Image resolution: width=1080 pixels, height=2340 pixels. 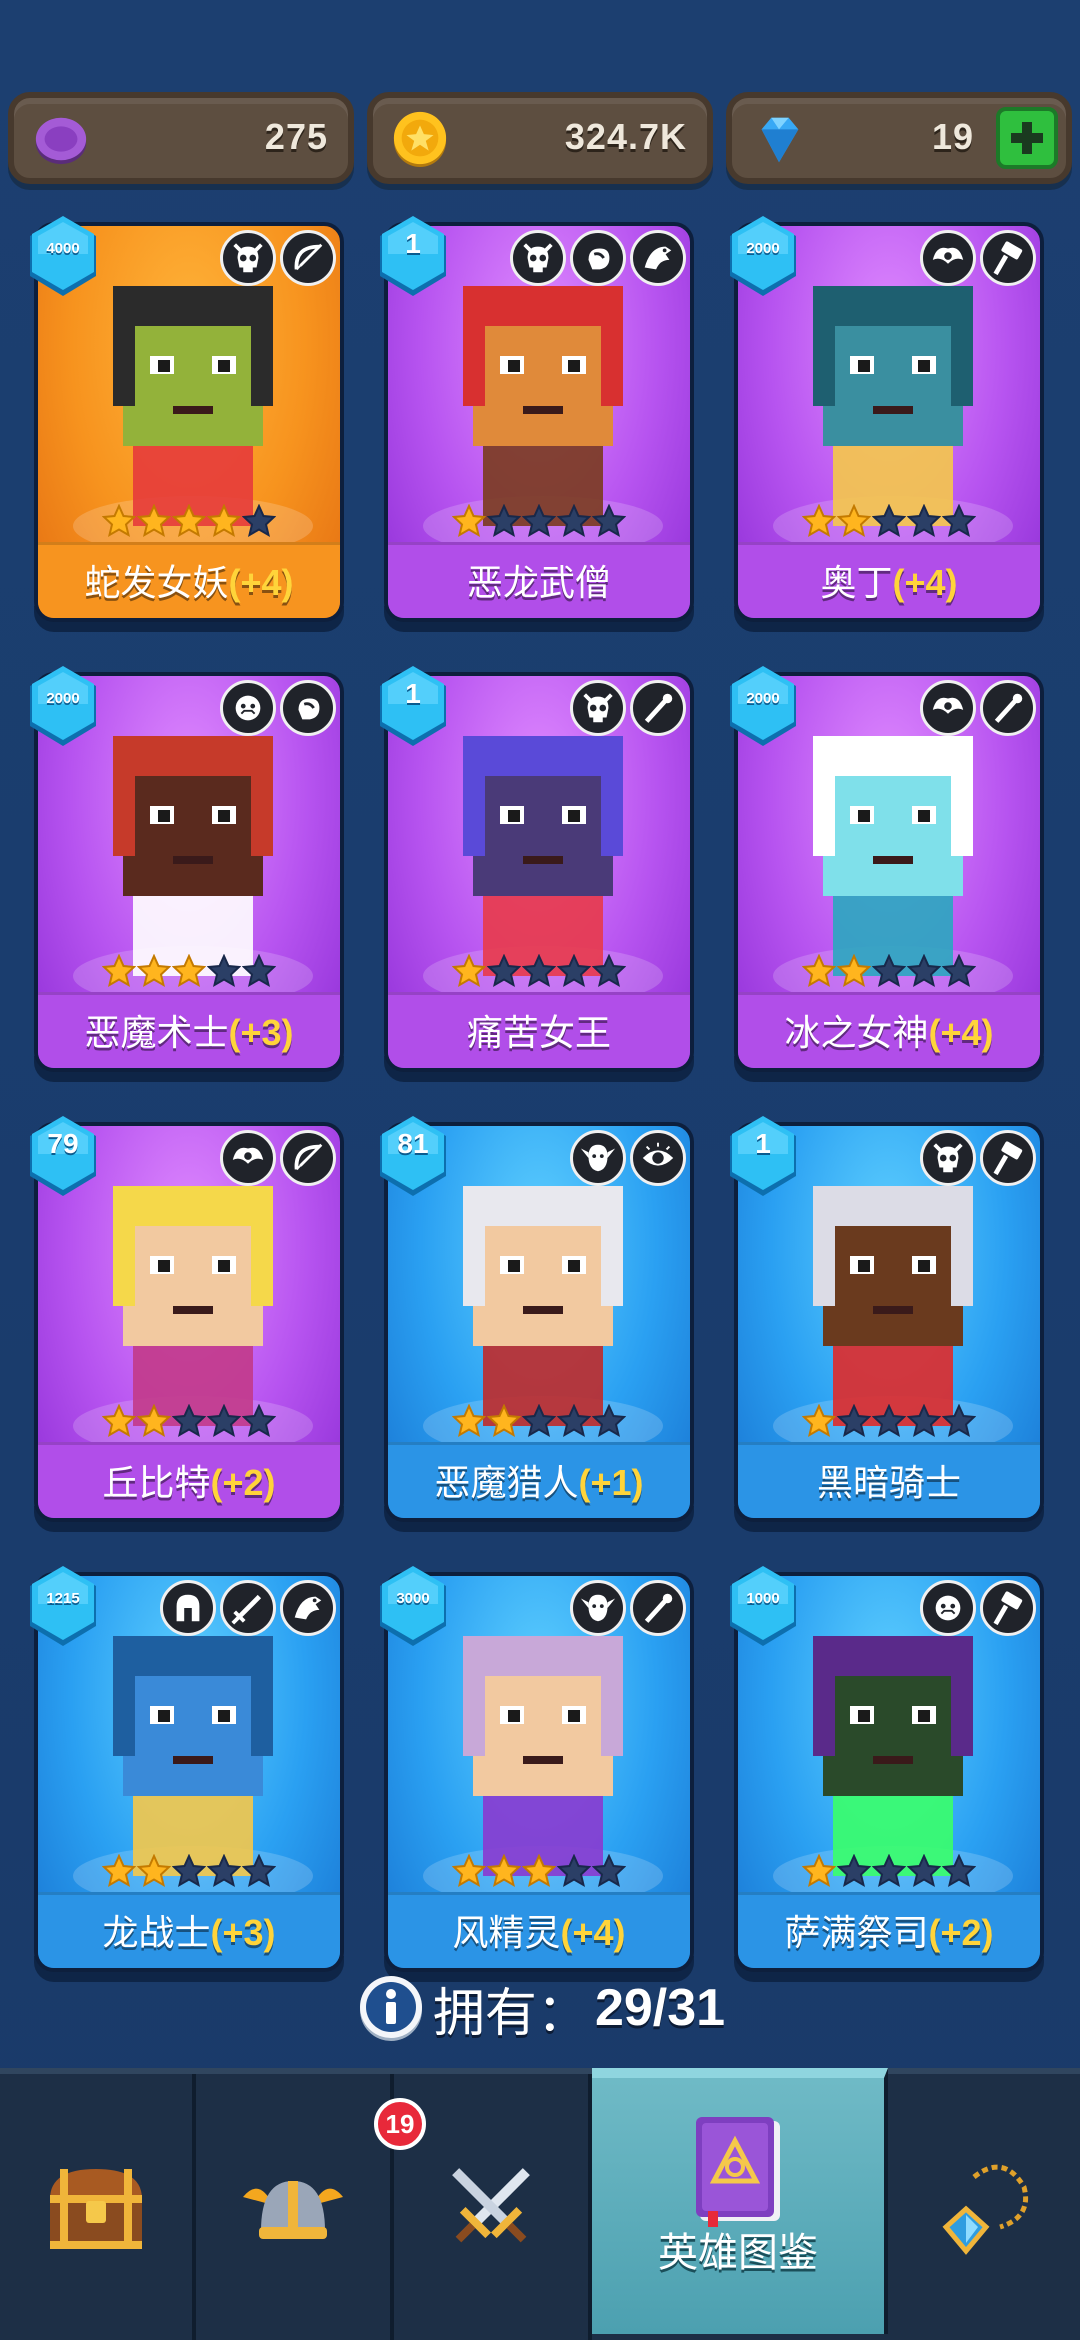 What do you see at coordinates (243, 1482) in the screenshot?
I see `hero-bonus: (+2)` at bounding box center [243, 1482].